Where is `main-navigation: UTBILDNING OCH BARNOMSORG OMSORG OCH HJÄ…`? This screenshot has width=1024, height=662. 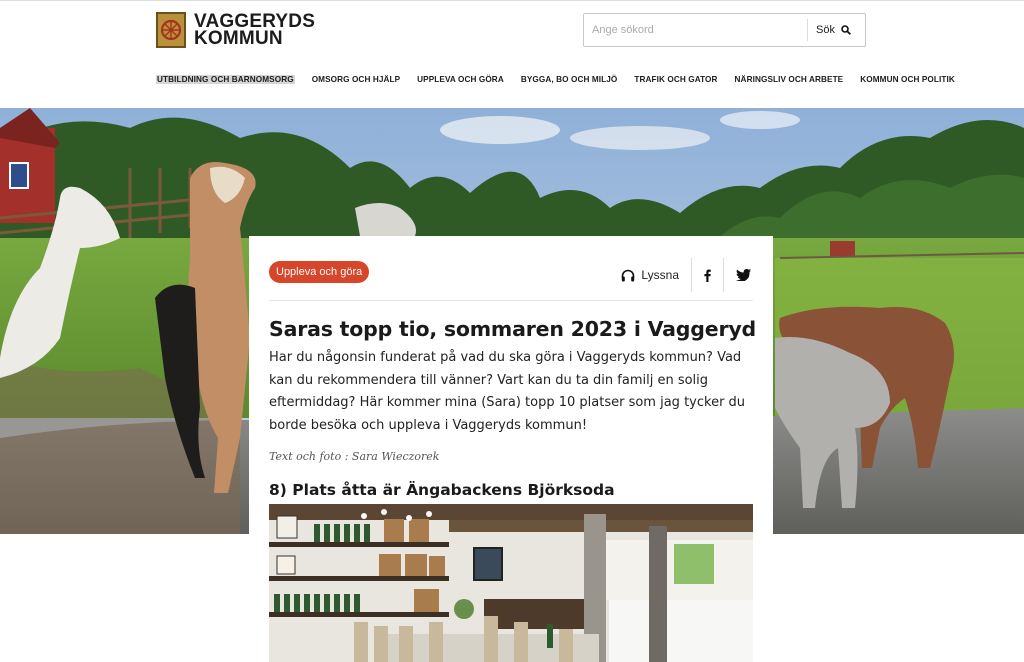 main-navigation: UTBILDNING OCH BARNOMSORG OMSORG OCH HJÄ… is located at coordinates (564, 79).